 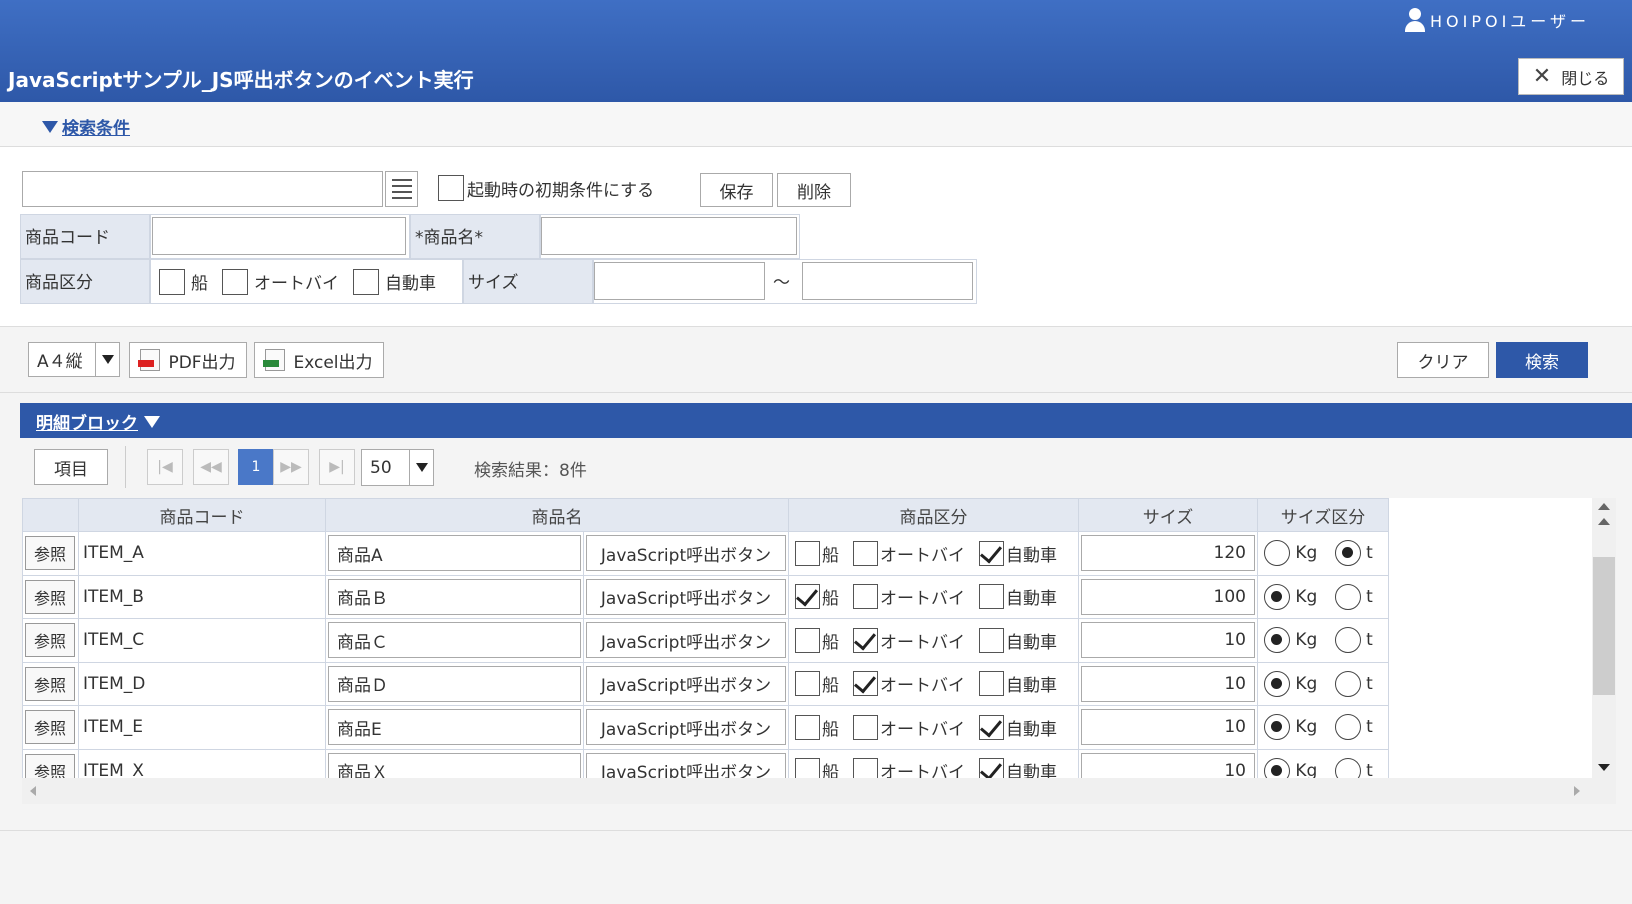 I want to click on pdf-output-button: PDF出力, so click(x=188, y=360).